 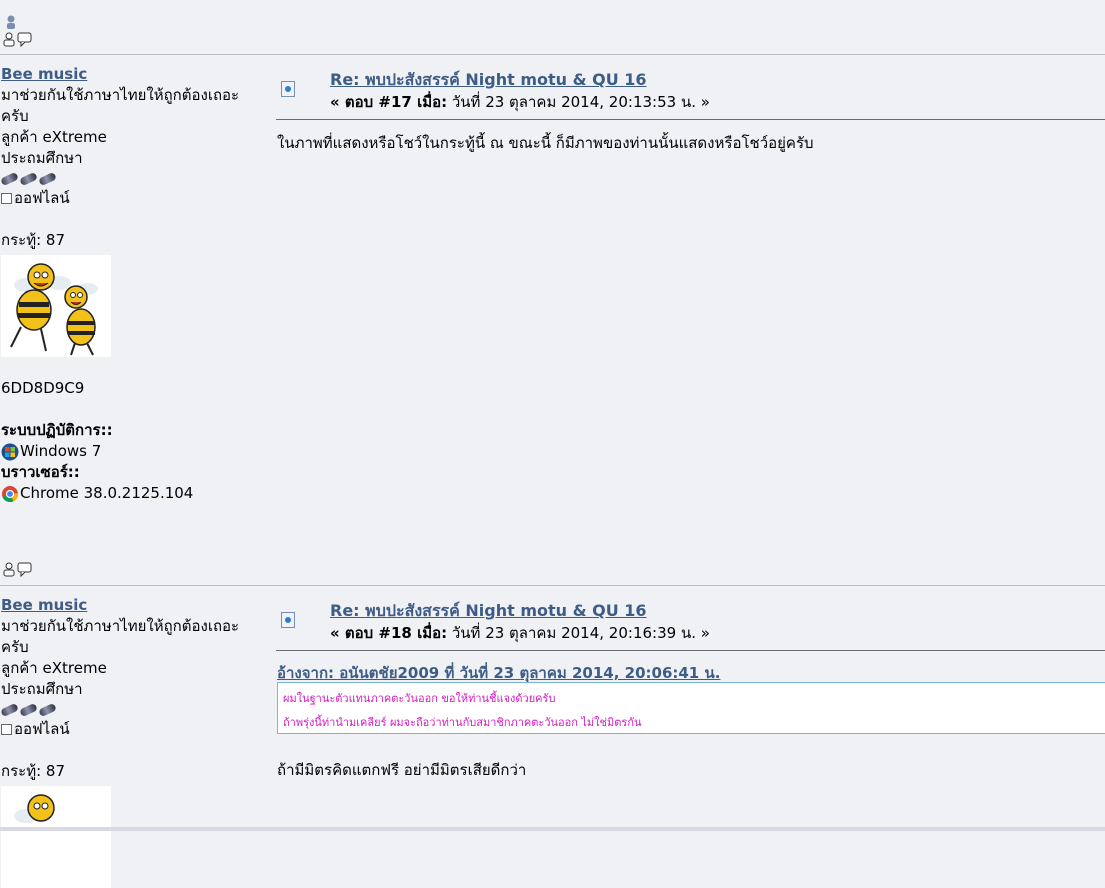 What do you see at coordinates (61, 451) in the screenshot?
I see `os-value: Windows 7` at bounding box center [61, 451].